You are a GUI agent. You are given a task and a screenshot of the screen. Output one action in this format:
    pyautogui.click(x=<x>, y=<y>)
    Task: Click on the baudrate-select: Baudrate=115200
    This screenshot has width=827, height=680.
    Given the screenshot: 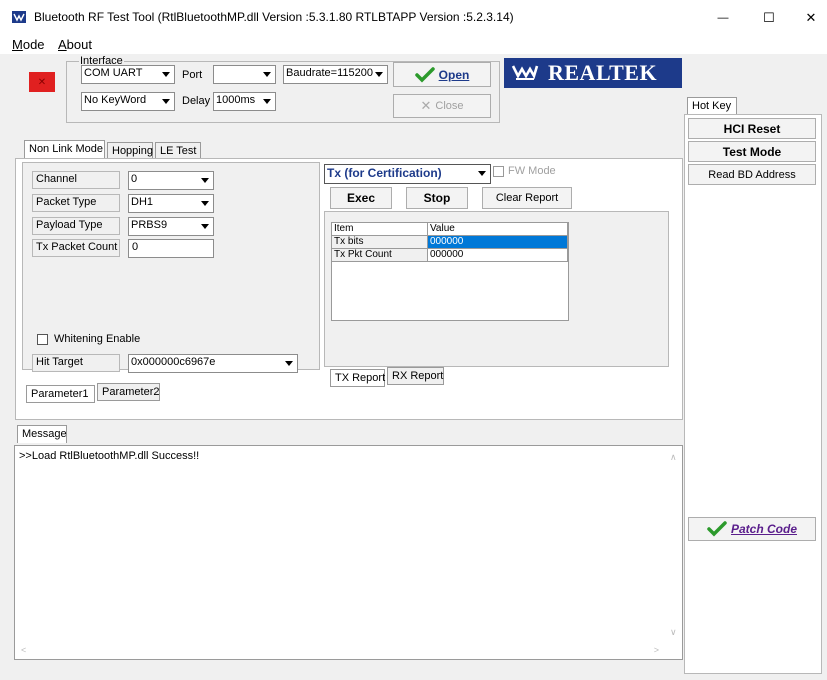 What is the action you would take?
    pyautogui.click(x=335, y=74)
    